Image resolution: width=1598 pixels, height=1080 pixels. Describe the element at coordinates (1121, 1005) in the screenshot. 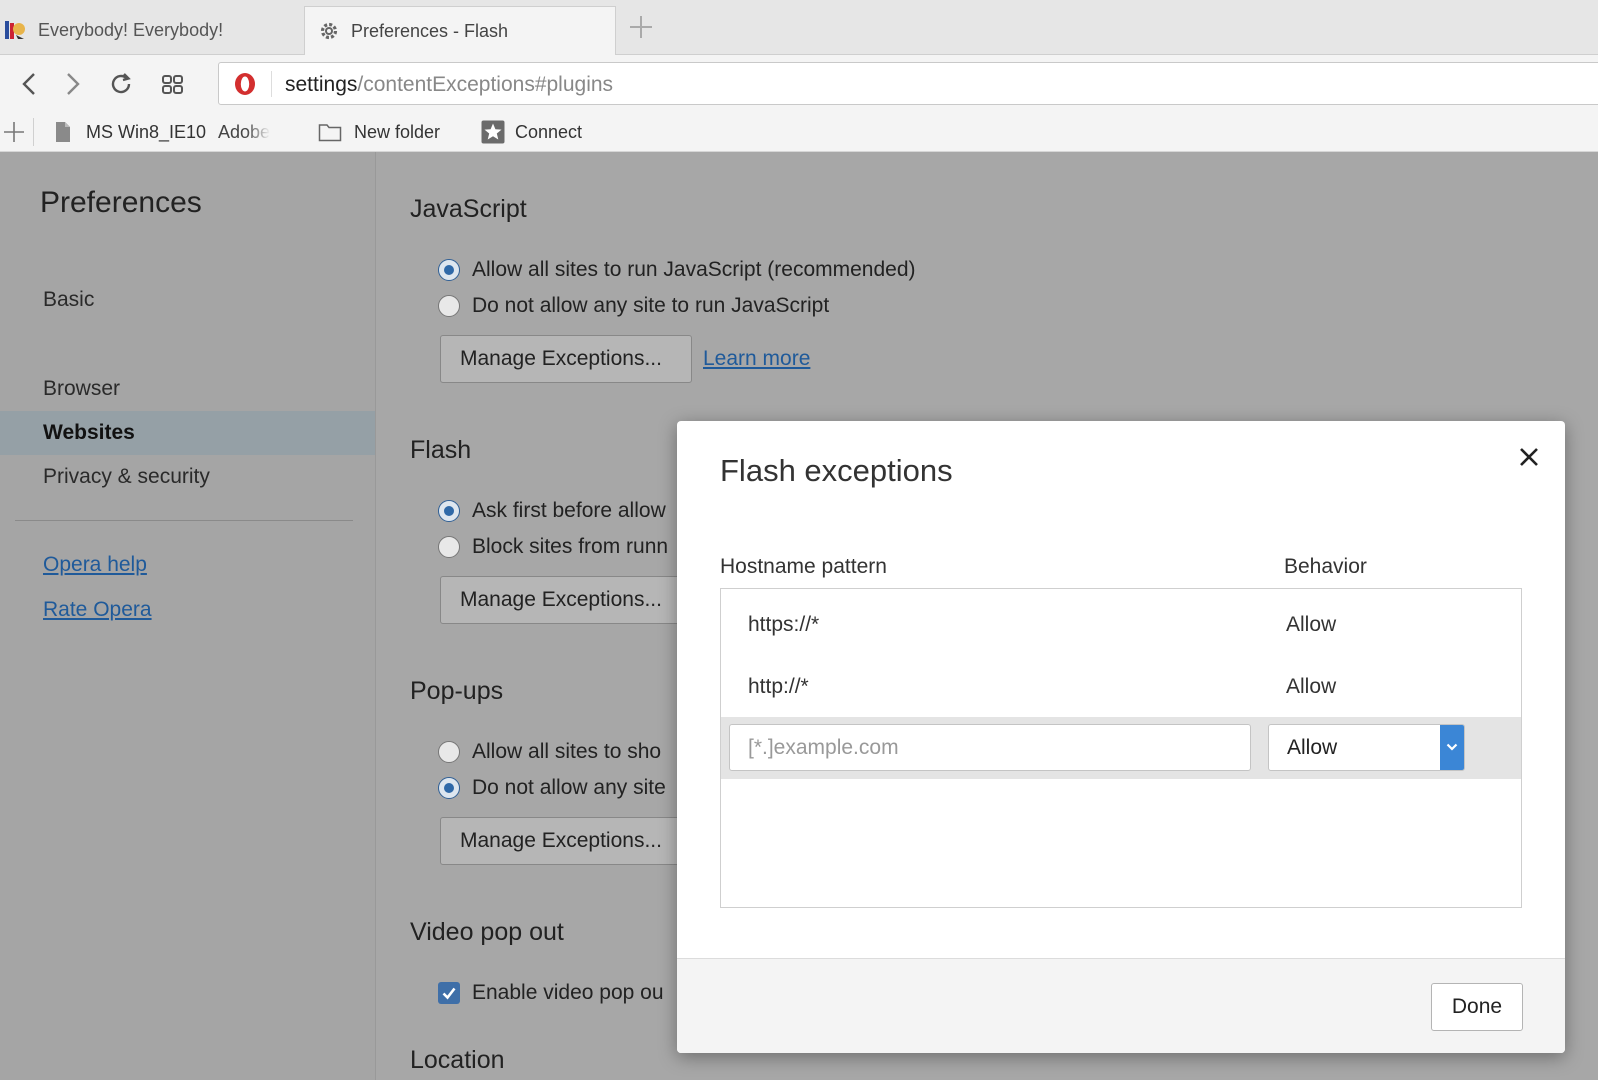

I see `dialog-footer: Done` at that location.